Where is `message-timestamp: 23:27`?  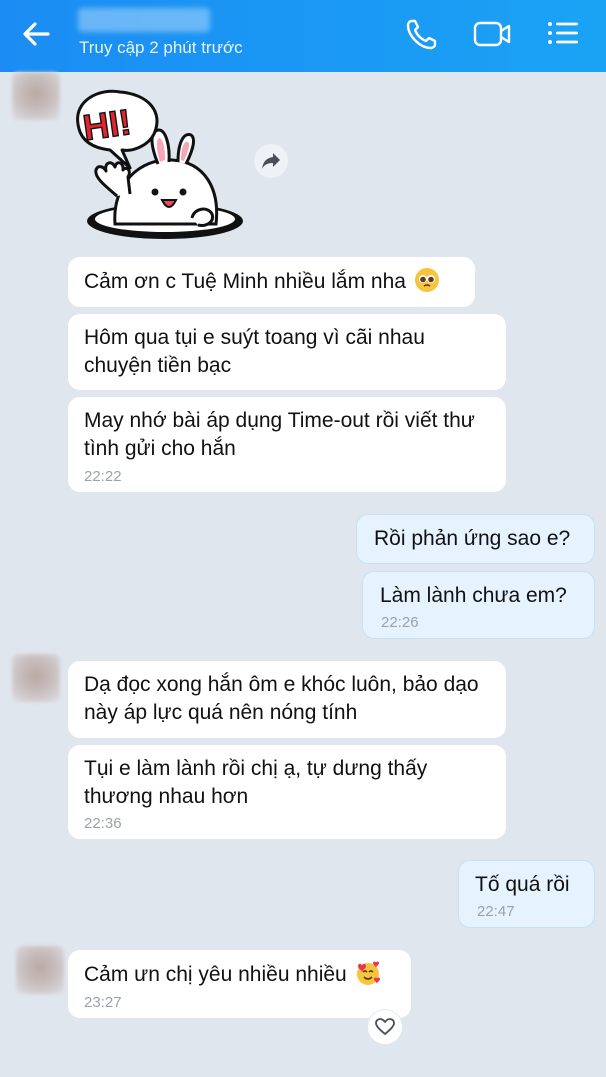 message-timestamp: 23:27 is located at coordinates (103, 1002).